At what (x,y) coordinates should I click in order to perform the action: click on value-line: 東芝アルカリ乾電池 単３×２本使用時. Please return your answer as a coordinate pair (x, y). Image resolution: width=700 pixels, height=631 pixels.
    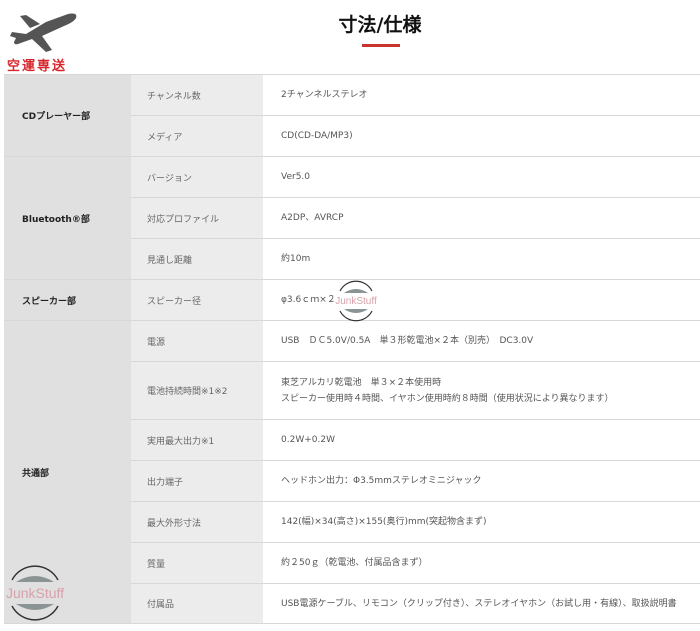
    Looking at the image, I should click on (361, 382).